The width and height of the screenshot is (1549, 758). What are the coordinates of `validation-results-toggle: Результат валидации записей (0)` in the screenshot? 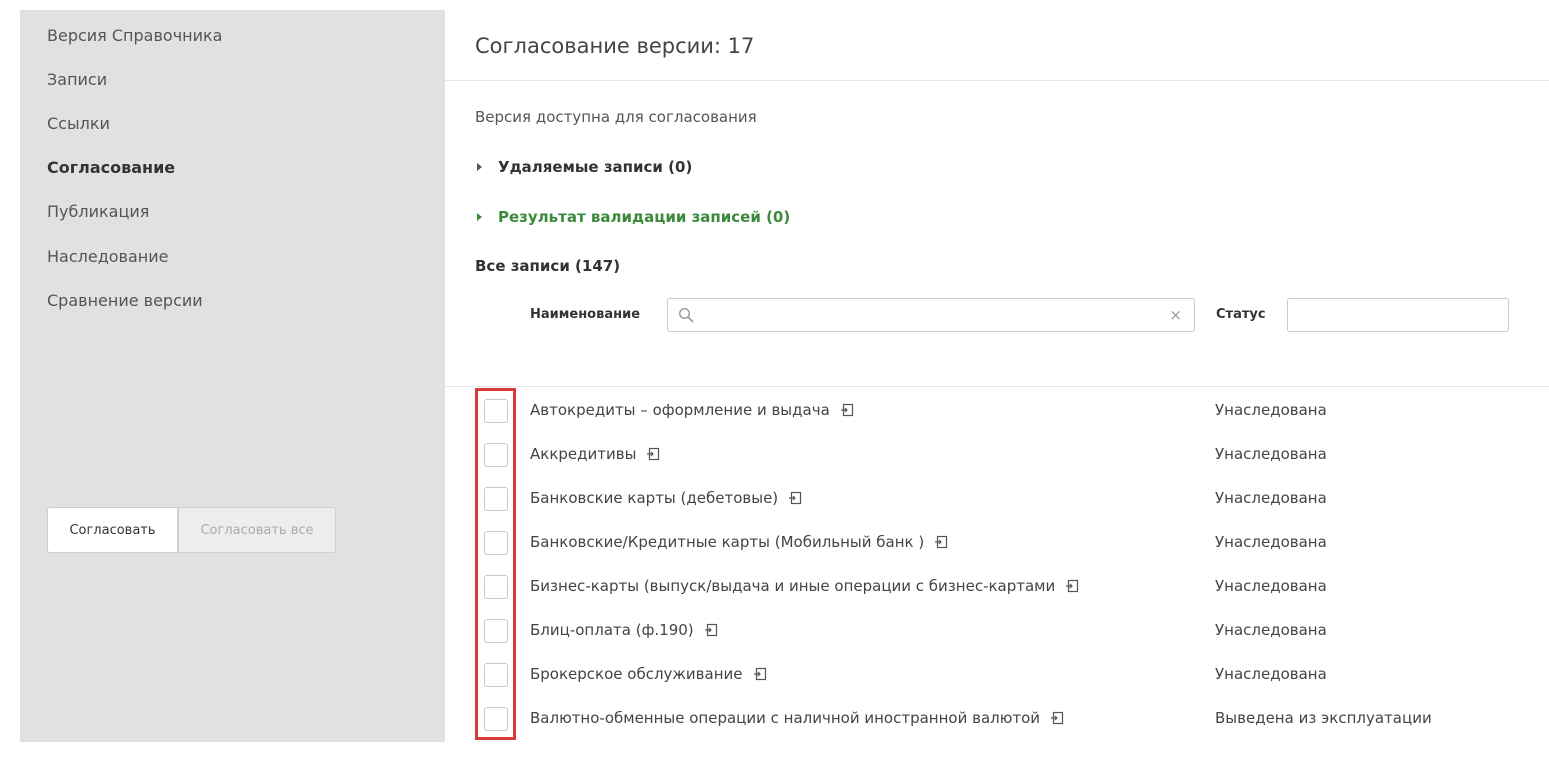 It's located at (633, 217).